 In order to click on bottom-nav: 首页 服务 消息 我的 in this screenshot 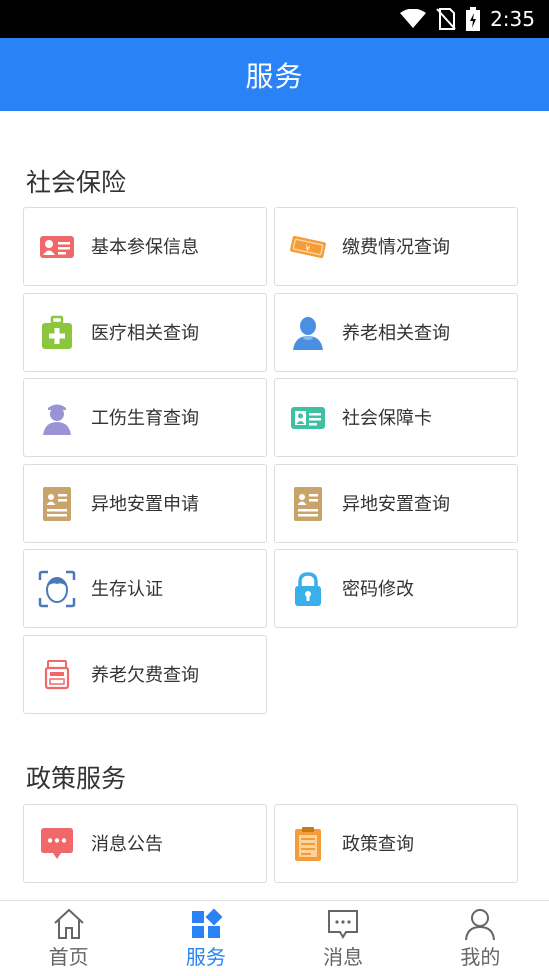, I will do `click(274, 938)`.